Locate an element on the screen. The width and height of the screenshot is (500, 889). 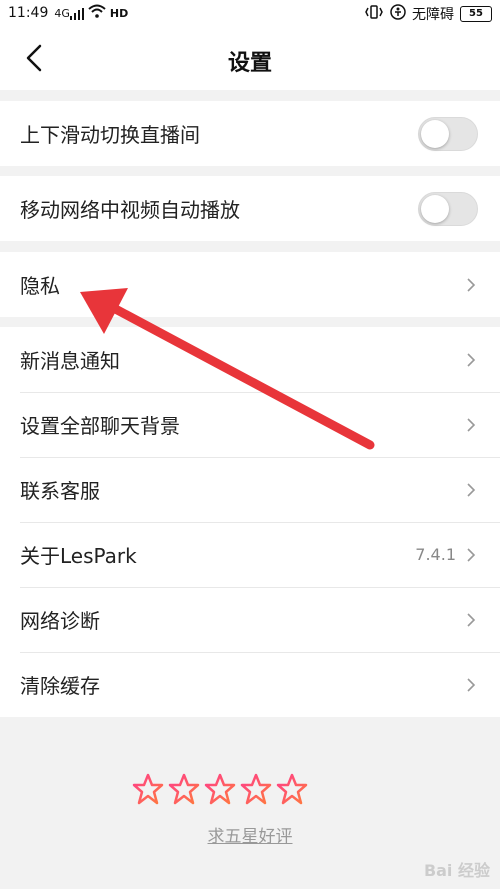
toggle-group-2: 移动网络中视频自动播放 is located at coordinates (250, 208).